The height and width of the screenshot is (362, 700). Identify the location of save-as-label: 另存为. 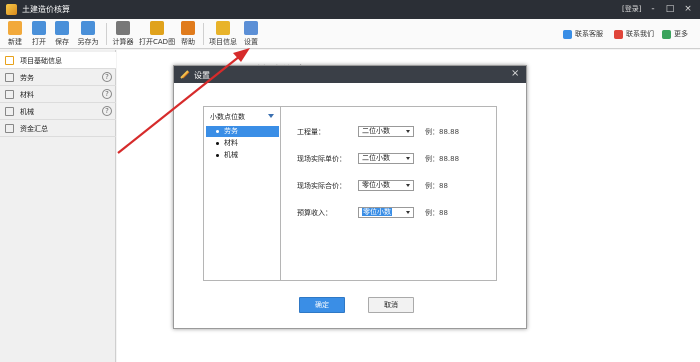
(88, 42).